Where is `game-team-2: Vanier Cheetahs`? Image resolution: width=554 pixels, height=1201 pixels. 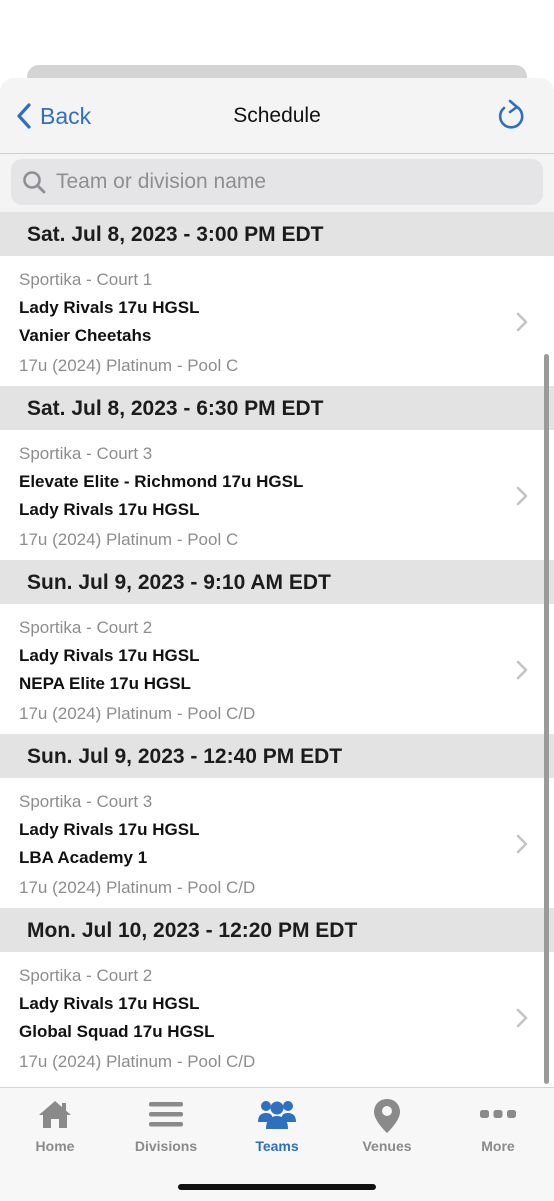
game-team-2: Vanier Cheetahs is located at coordinates (85, 335).